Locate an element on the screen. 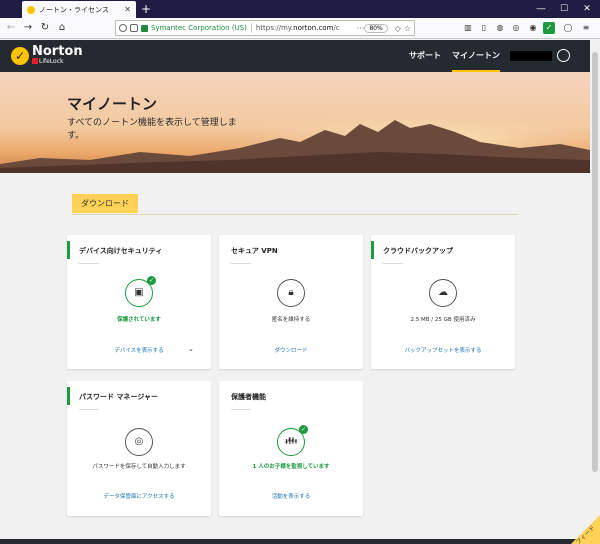  page-footer-bar is located at coordinates (295, 541).